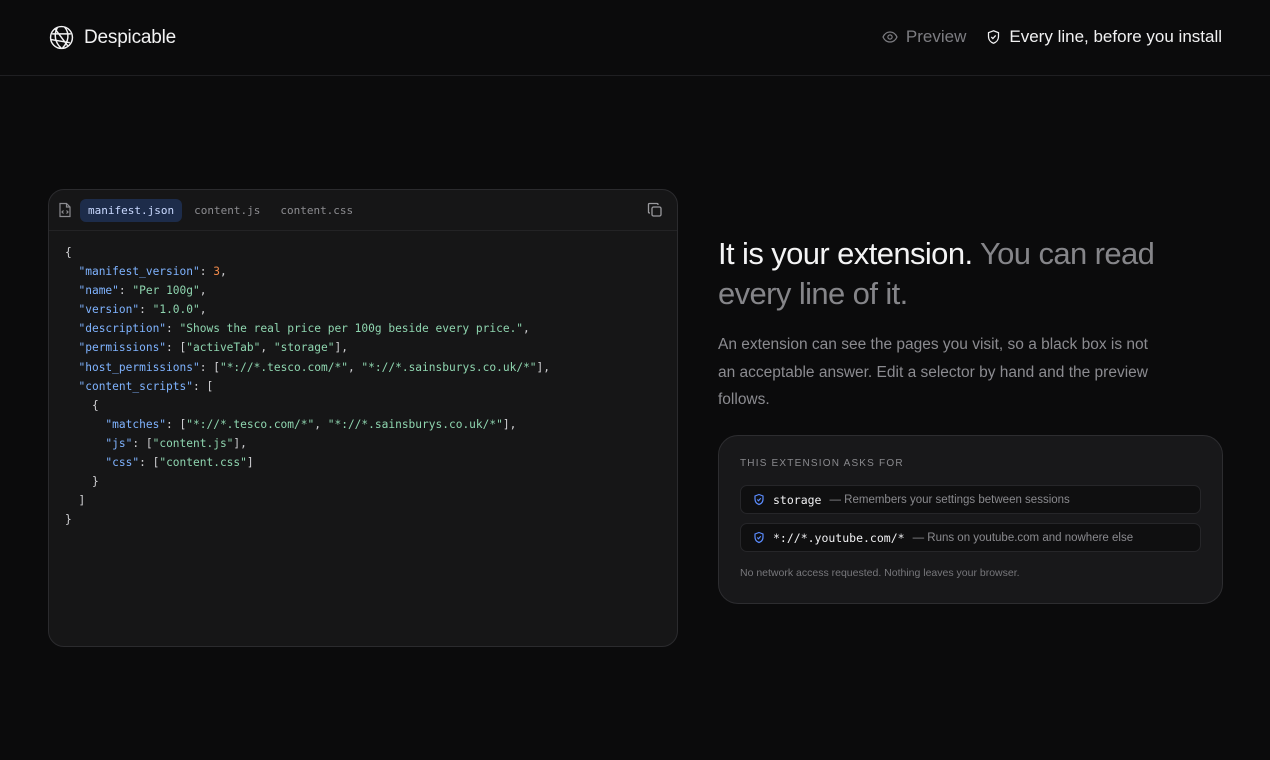  I want to click on code-line: "name": "Per 100g",, so click(142, 291).